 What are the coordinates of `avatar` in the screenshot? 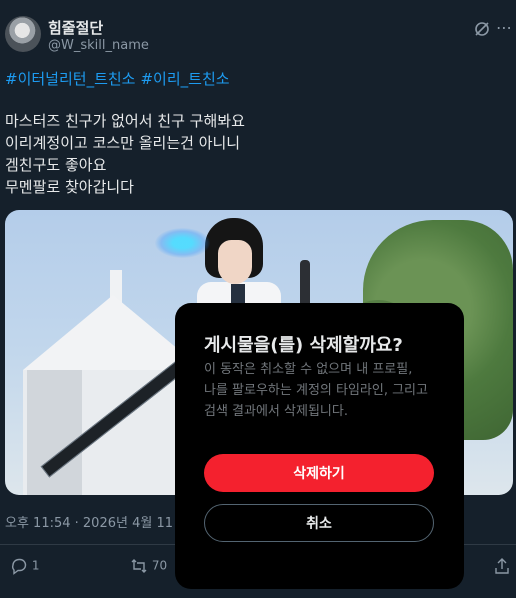 It's located at (23, 34).